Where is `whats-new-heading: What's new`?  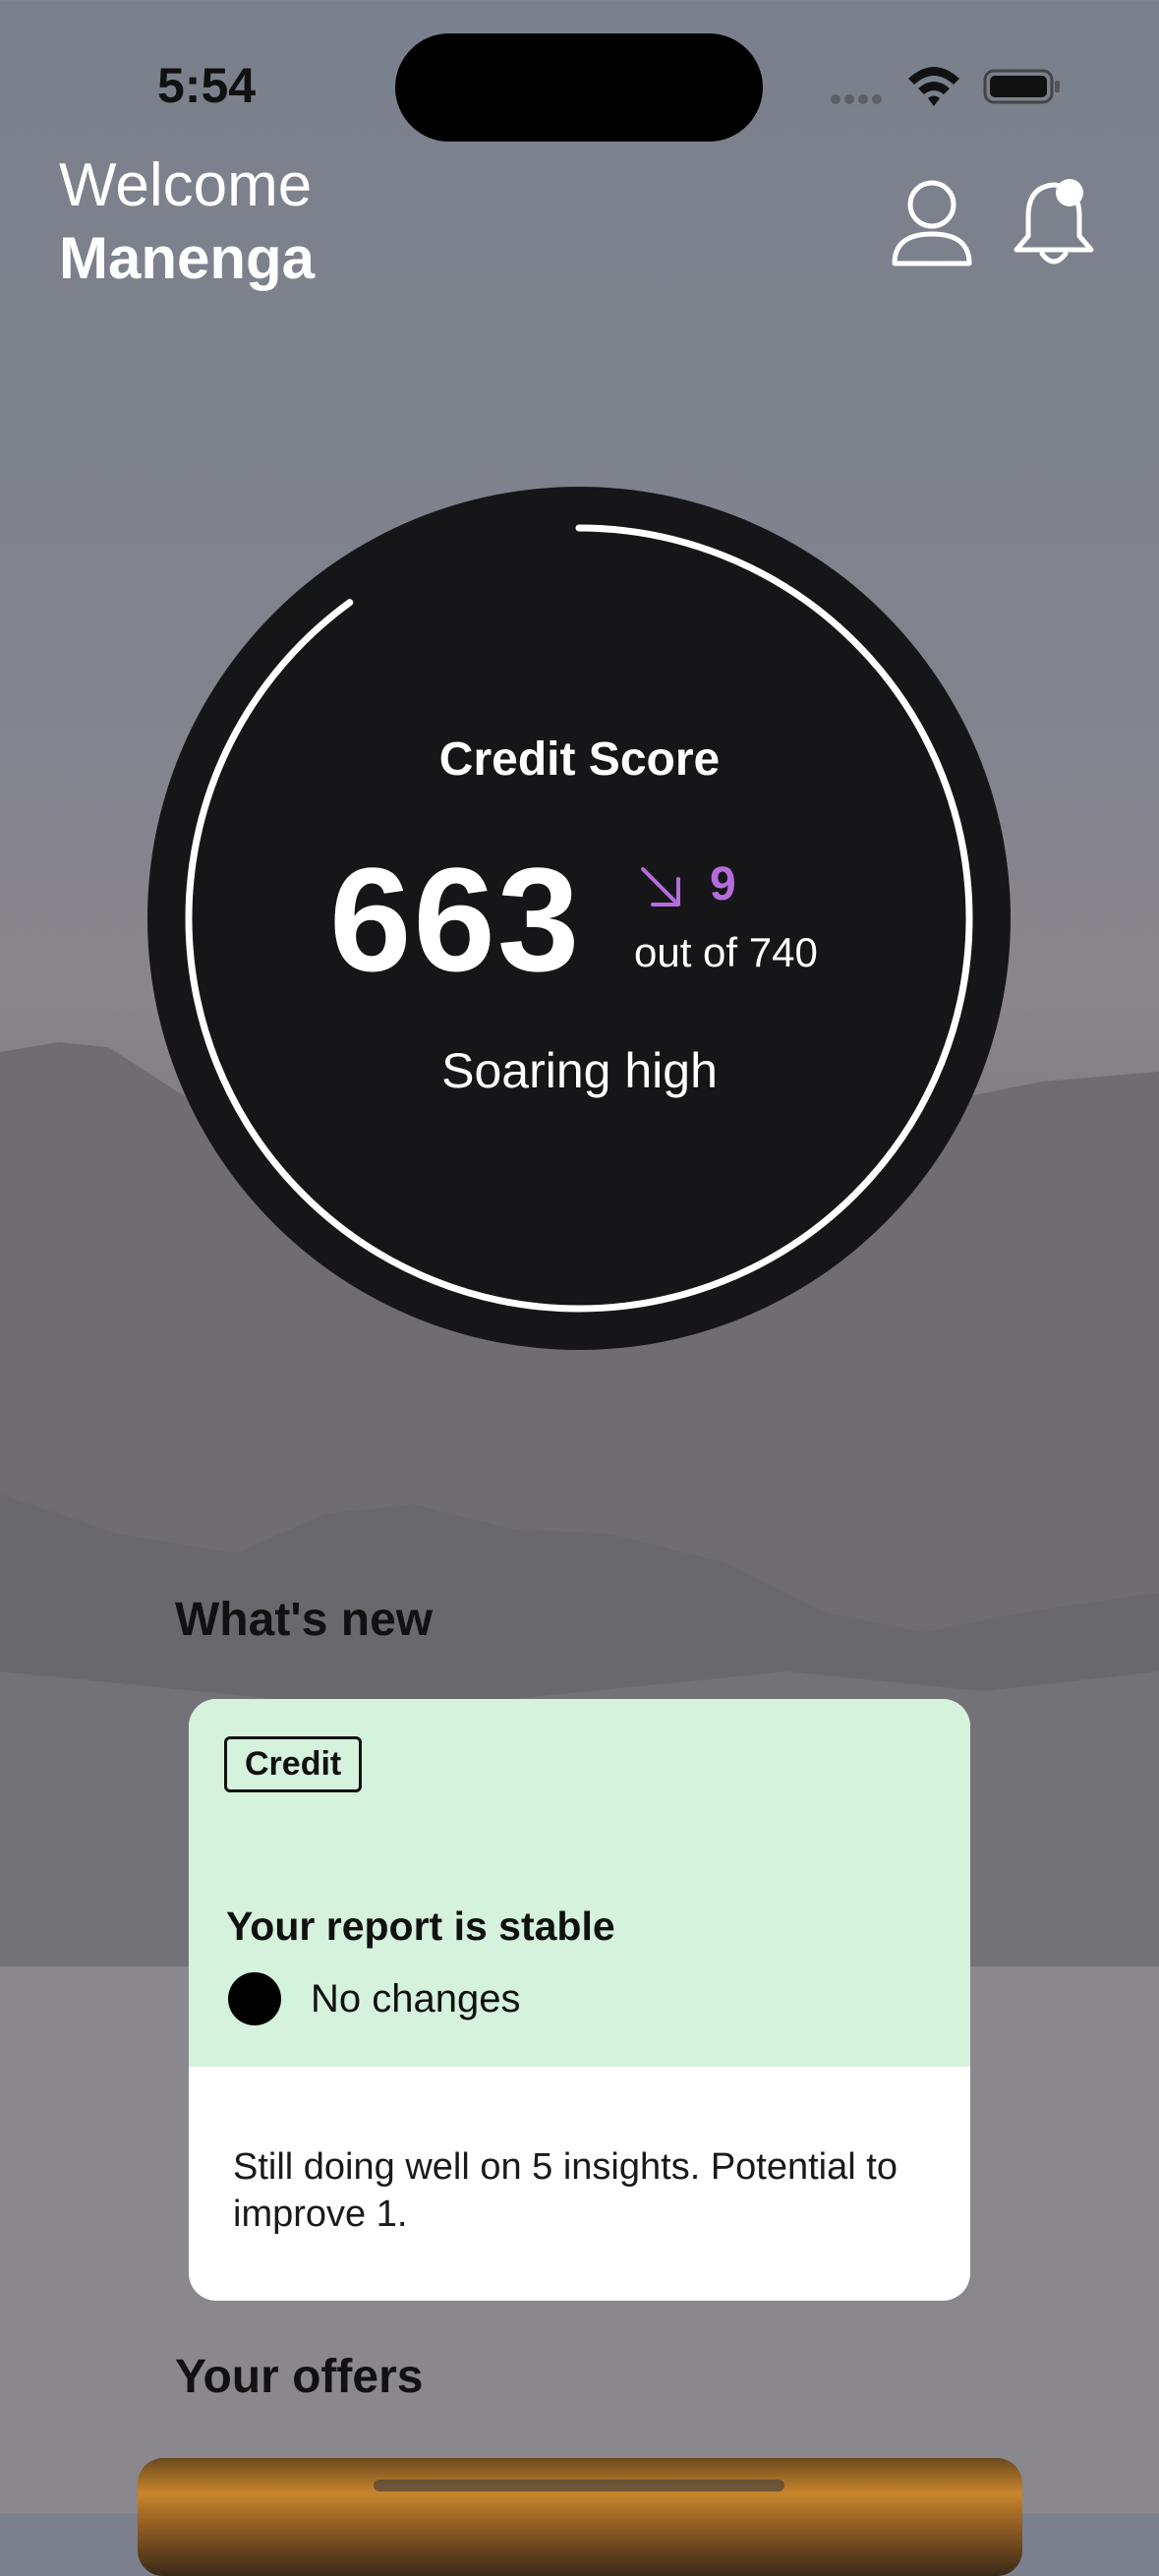 whats-new-heading: What's new is located at coordinates (305, 1620).